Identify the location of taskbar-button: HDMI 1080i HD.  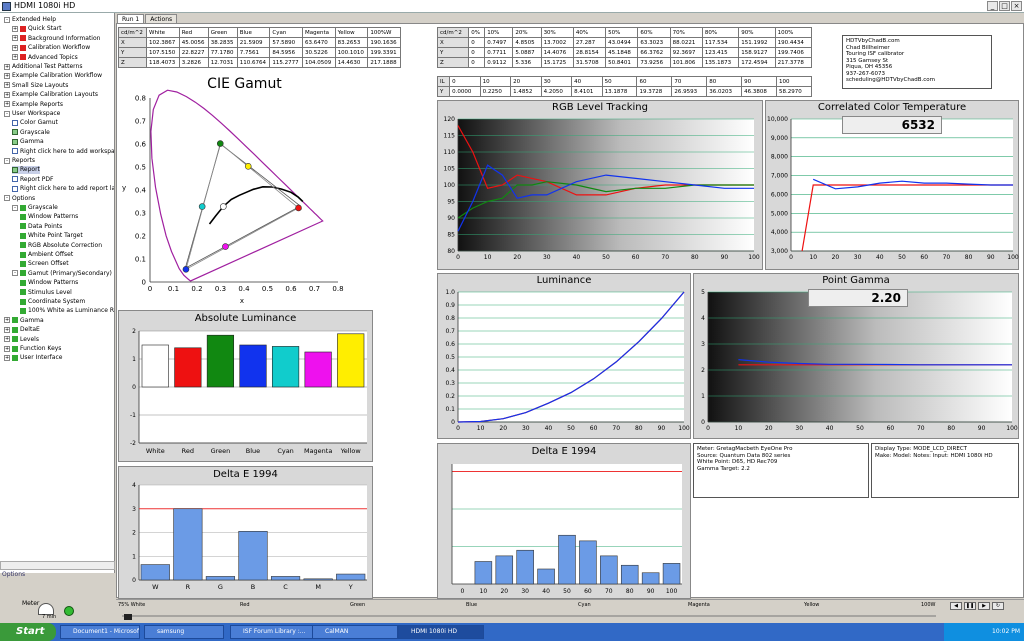
(441, 632).